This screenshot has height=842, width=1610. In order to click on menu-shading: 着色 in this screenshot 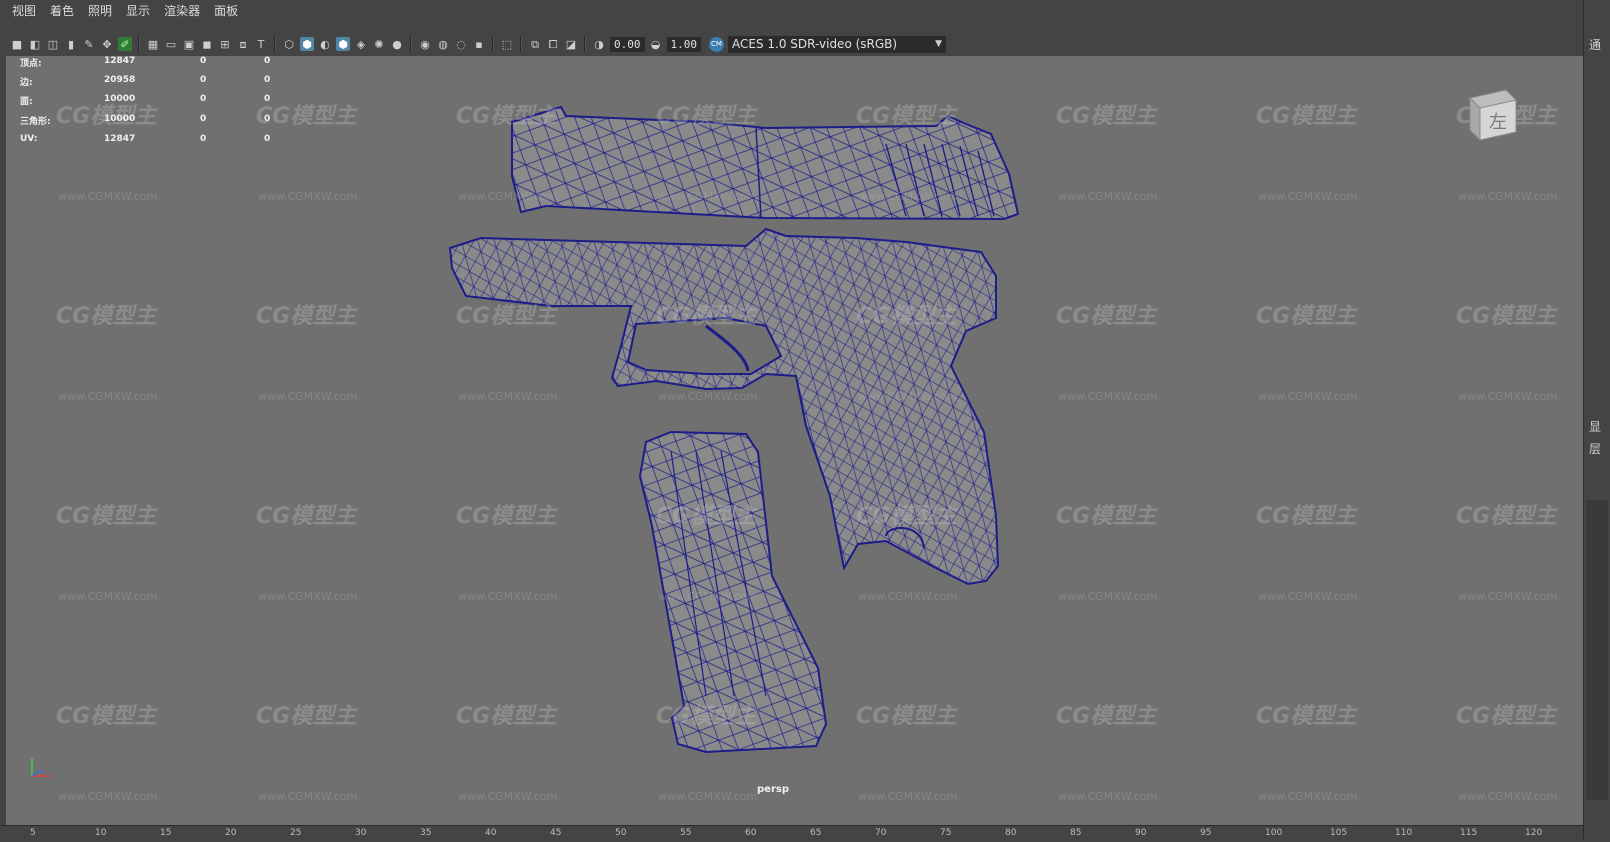, I will do `click(62, 11)`.